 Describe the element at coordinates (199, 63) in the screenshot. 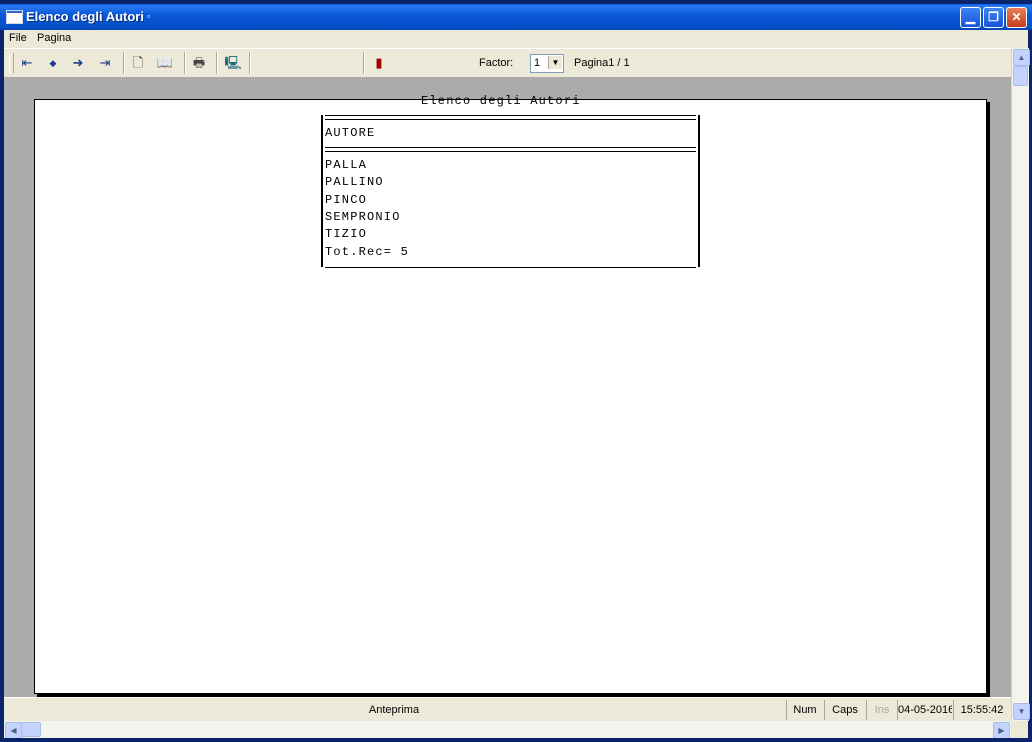

I see `print-icon: 🖶` at that location.